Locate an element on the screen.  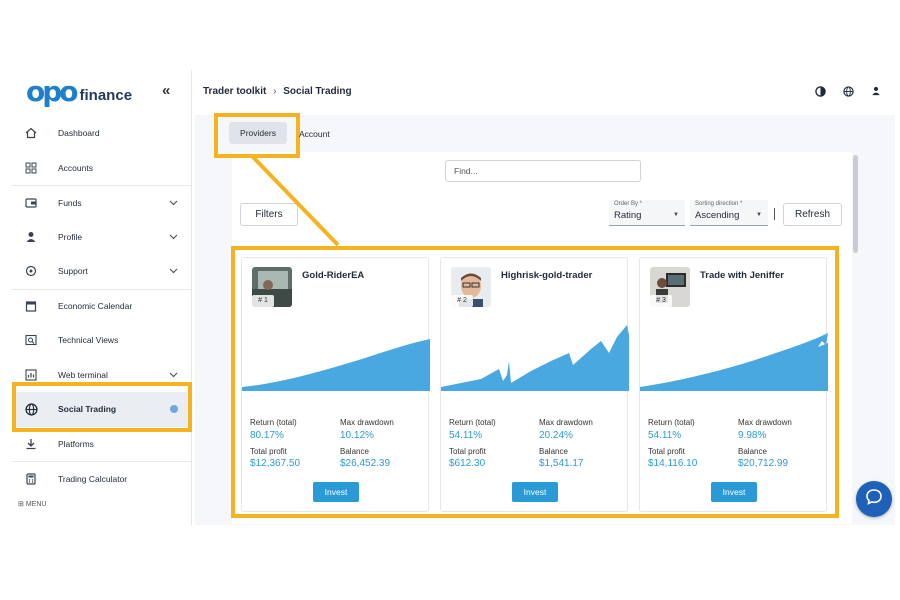
menu-icon: ⊞ is located at coordinates (22, 504).